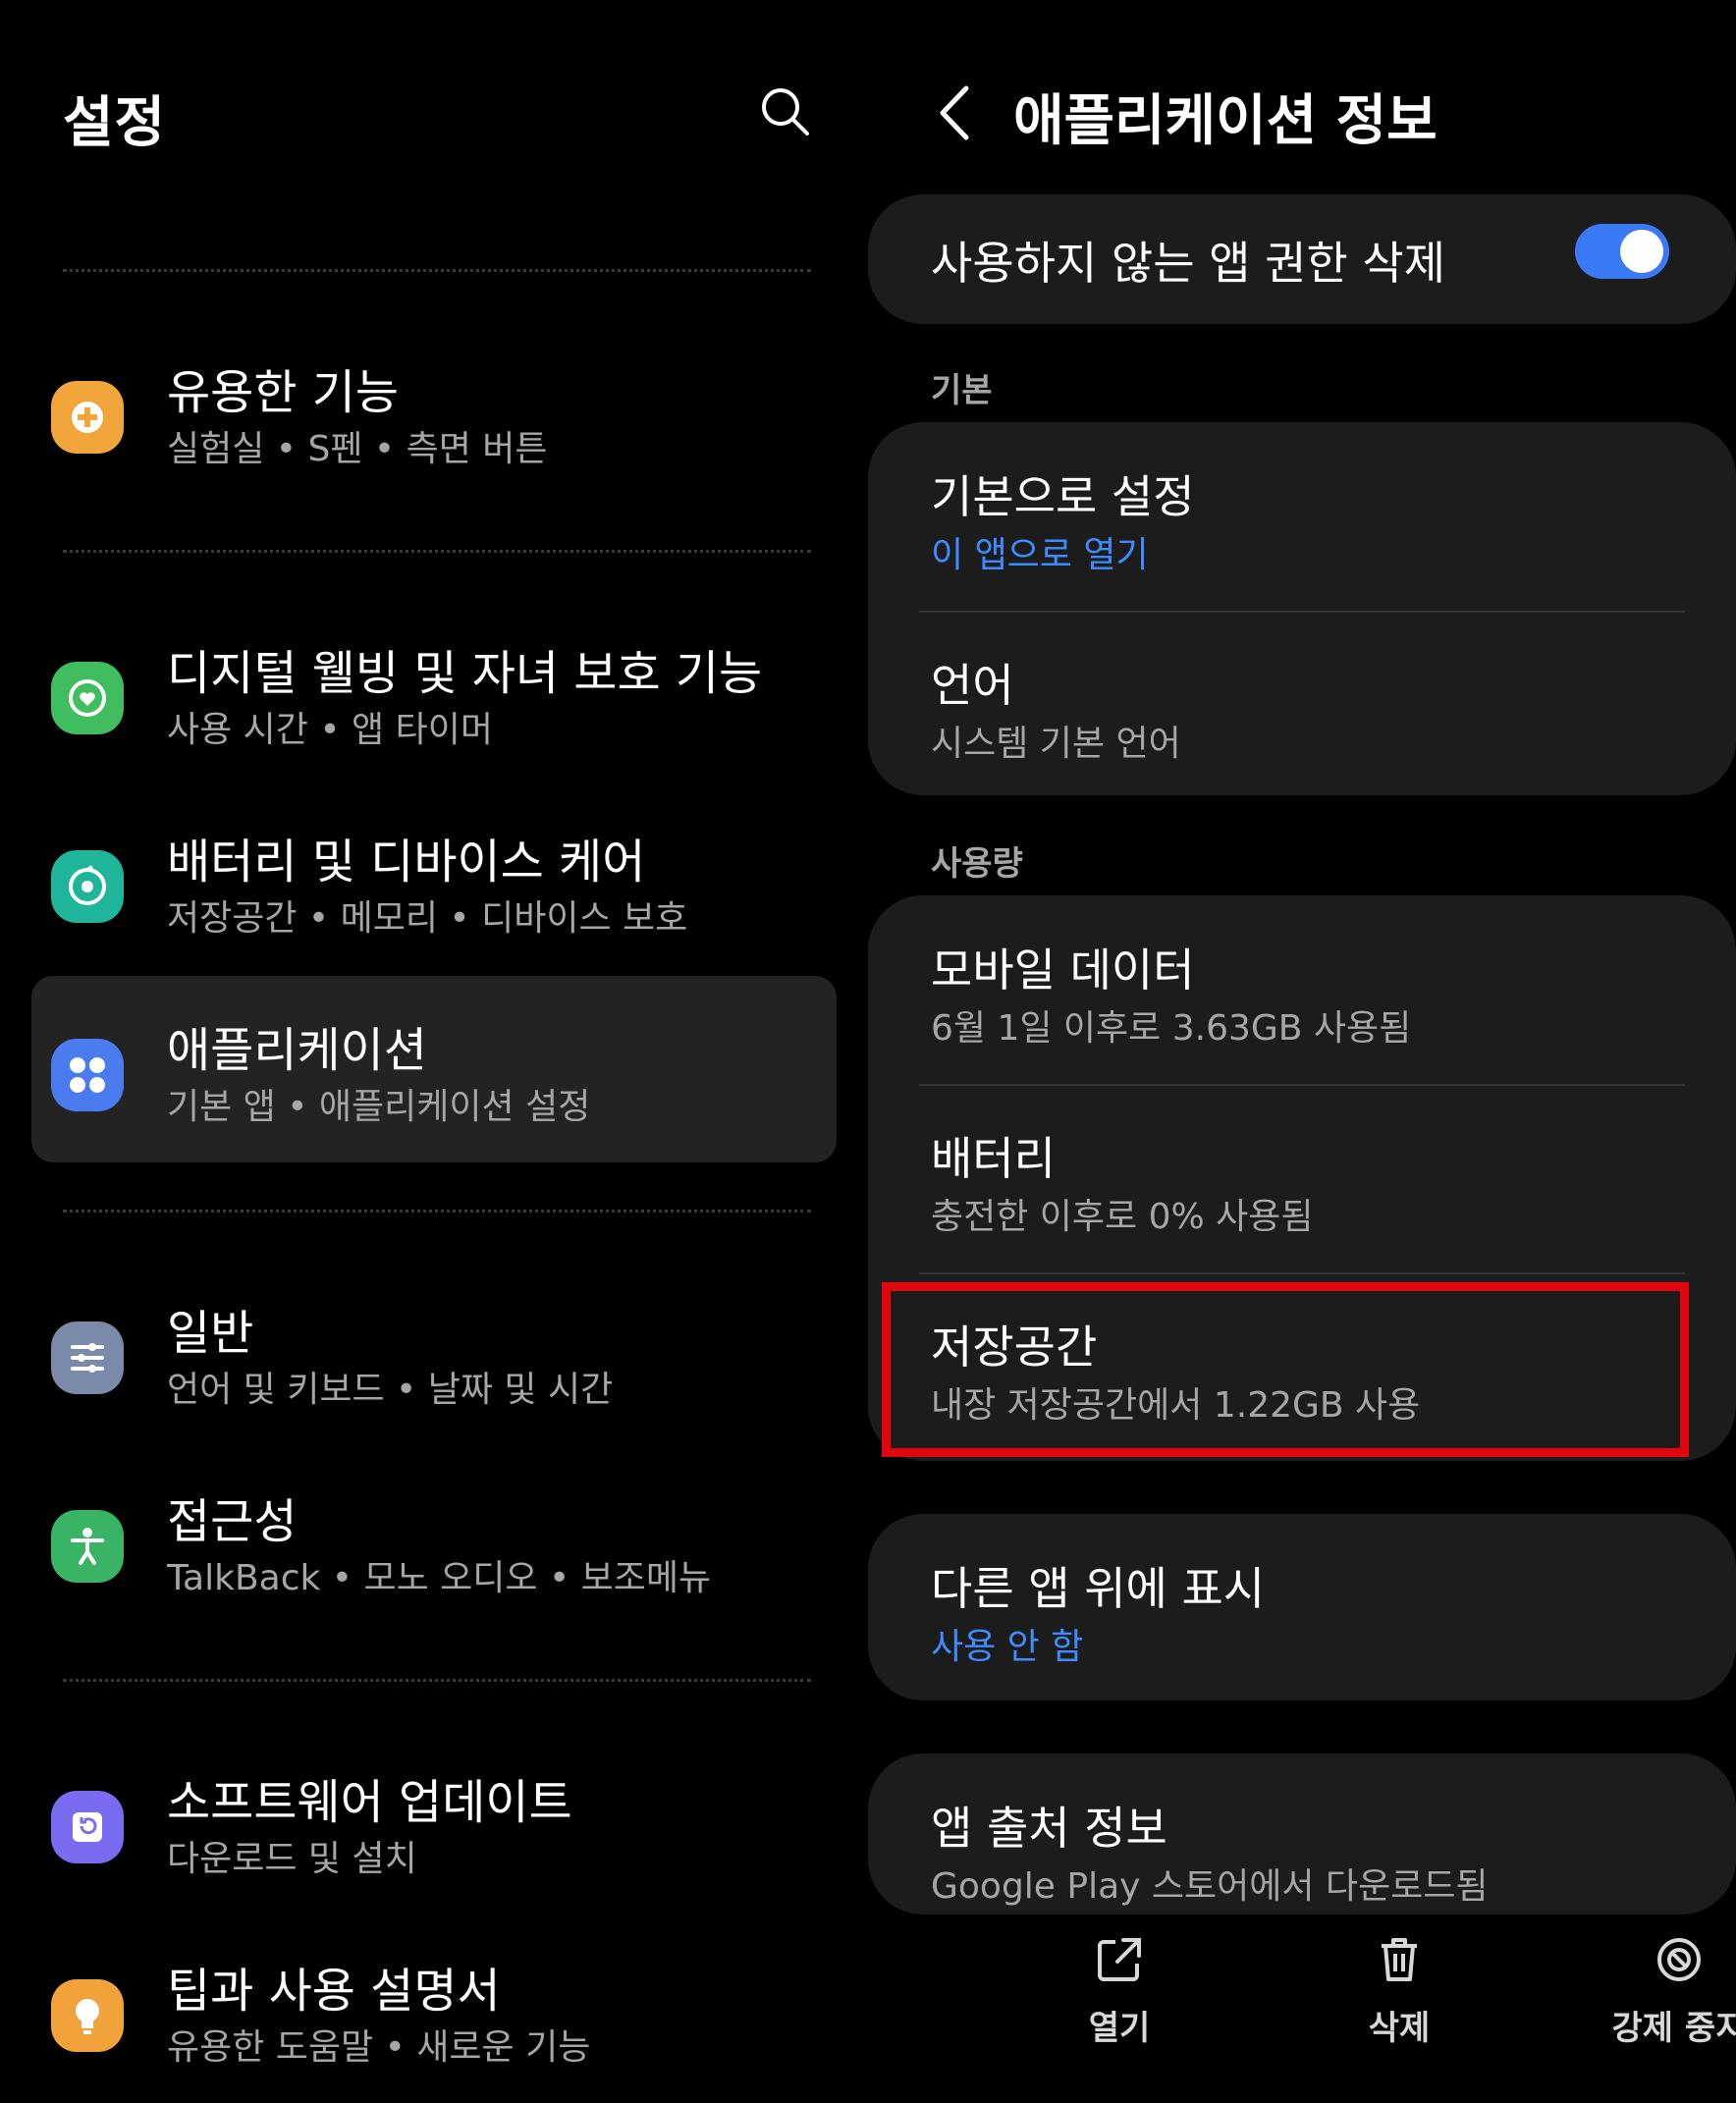  Describe the element at coordinates (1210, 1886) in the screenshot. I see `row-subtitle: Google Play 스토어에서 다운로드됨` at that location.